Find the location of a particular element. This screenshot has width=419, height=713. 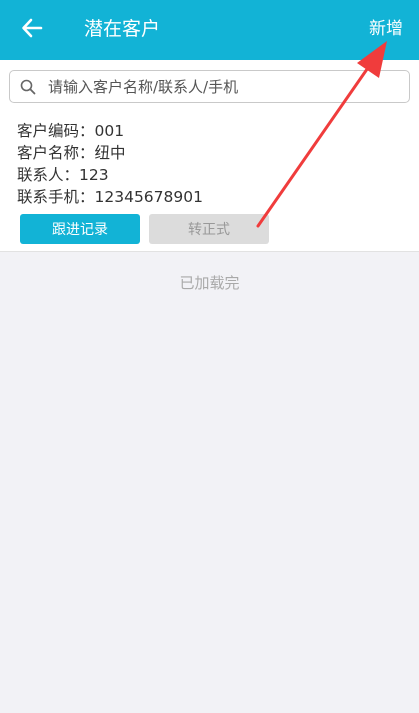

customer-contact: 联系人：123 is located at coordinates (63, 175).